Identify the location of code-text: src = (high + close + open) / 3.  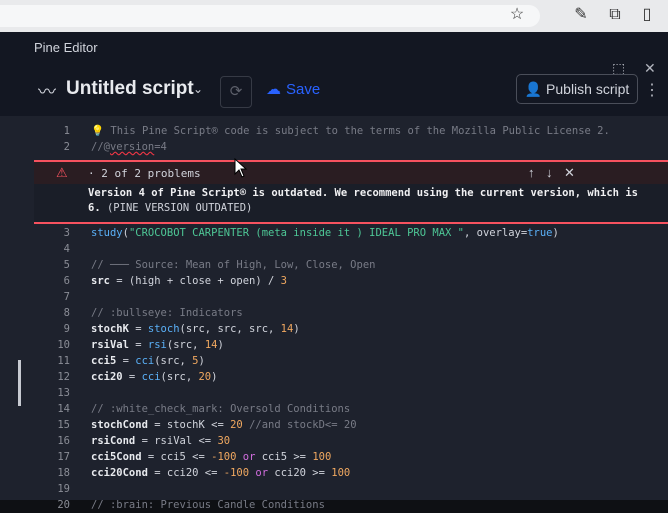
(189, 281).